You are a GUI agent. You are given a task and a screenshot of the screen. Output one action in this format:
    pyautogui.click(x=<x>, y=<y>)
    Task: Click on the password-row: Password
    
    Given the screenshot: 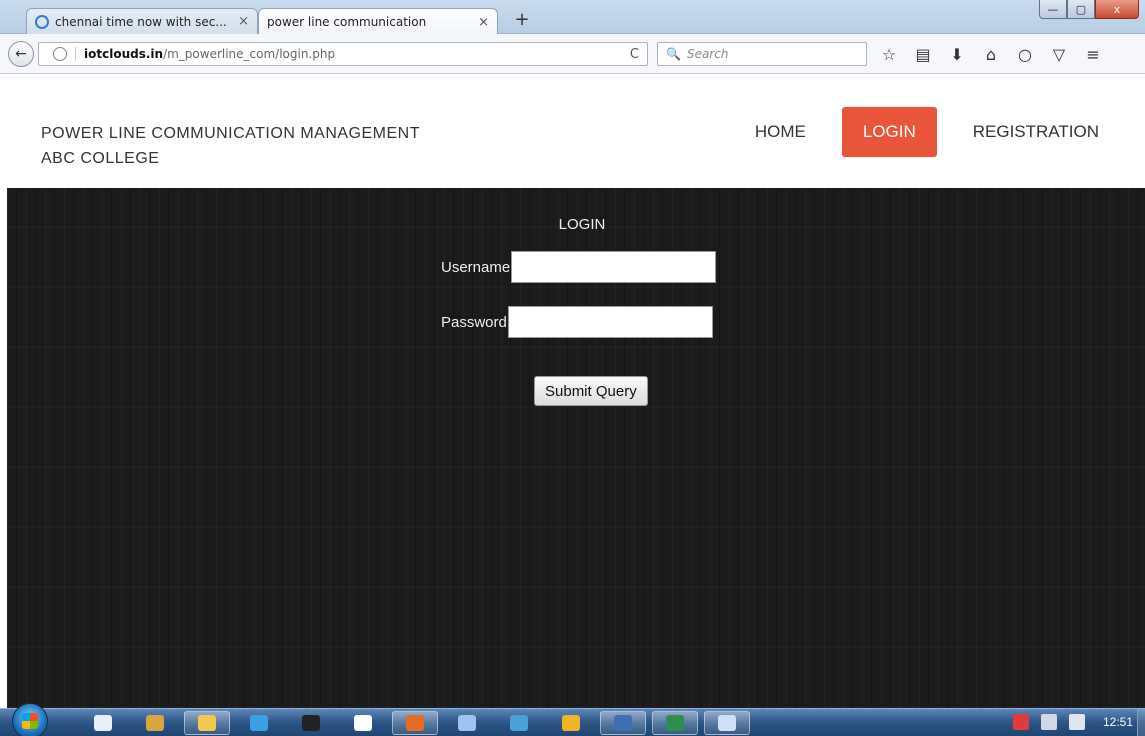 What is the action you would take?
    pyautogui.click(x=577, y=322)
    